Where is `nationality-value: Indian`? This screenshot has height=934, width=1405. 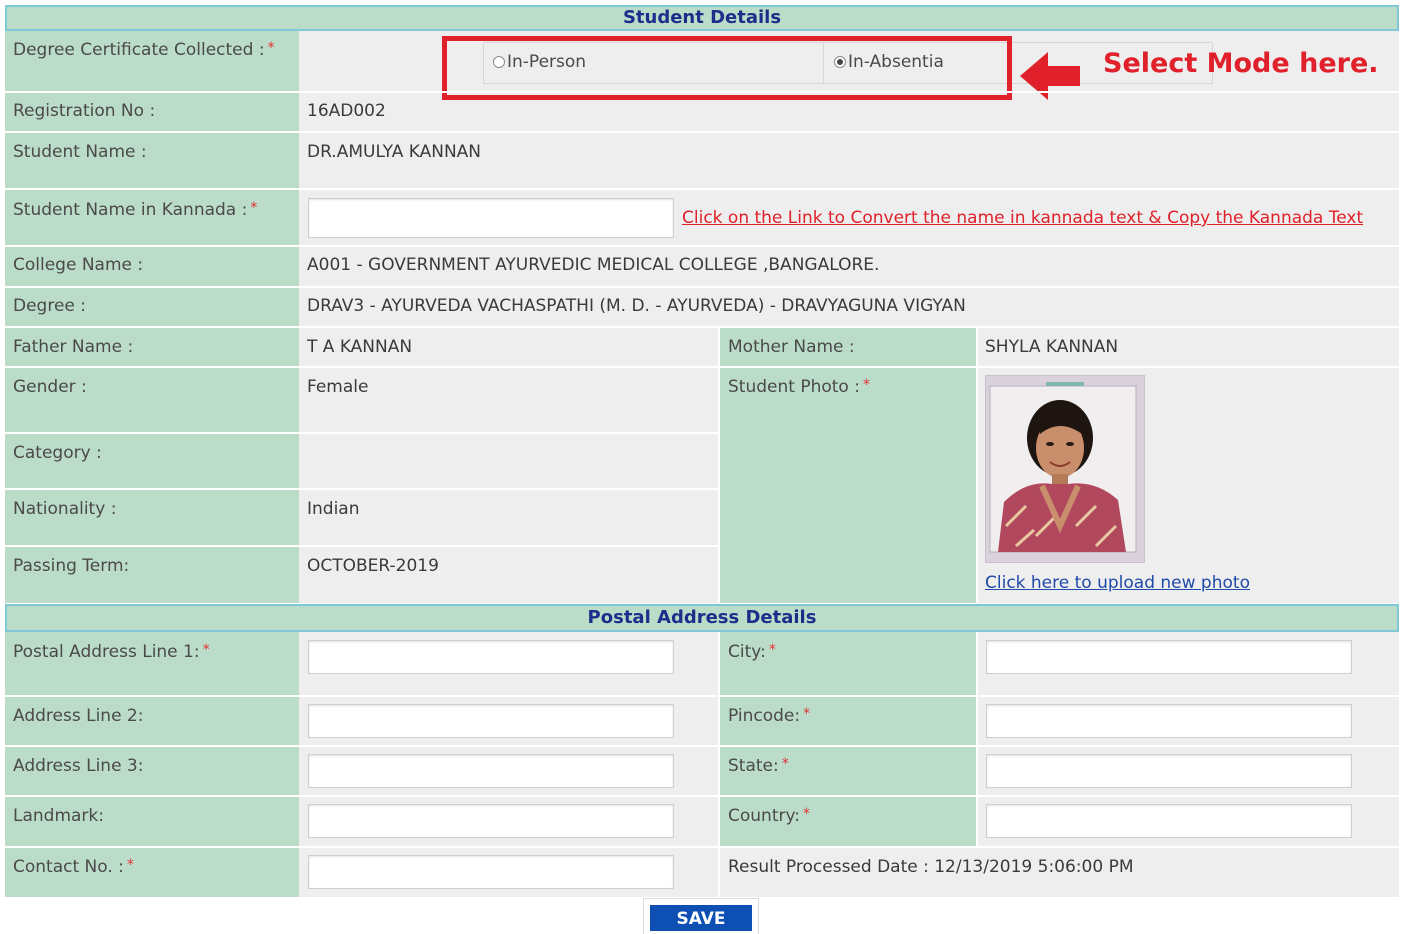 nationality-value: Indian is located at coordinates (333, 509).